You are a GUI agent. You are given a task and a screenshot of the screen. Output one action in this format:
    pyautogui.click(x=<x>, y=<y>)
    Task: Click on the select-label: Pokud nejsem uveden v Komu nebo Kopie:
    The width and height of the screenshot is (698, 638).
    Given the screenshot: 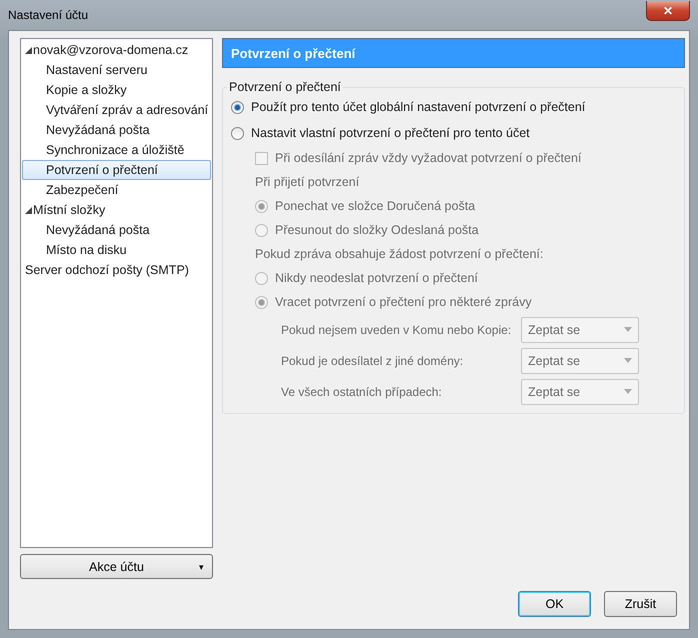 What is the action you would take?
    pyautogui.click(x=396, y=329)
    